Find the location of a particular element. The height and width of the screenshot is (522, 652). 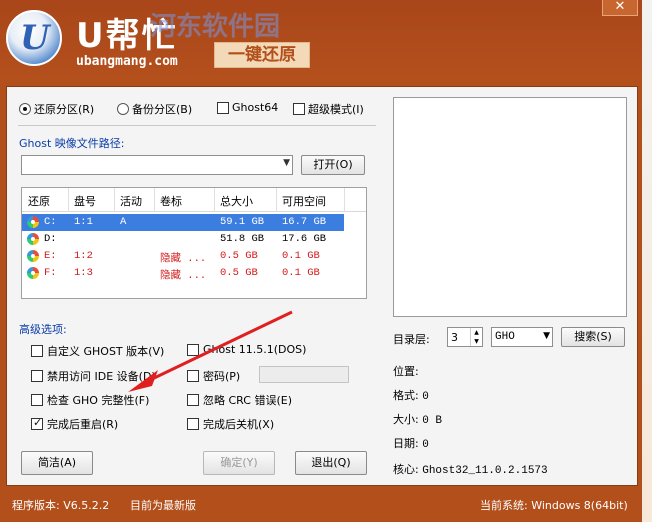

version-text: 程序版本: V6.5.2.2 is located at coordinates (61, 505).